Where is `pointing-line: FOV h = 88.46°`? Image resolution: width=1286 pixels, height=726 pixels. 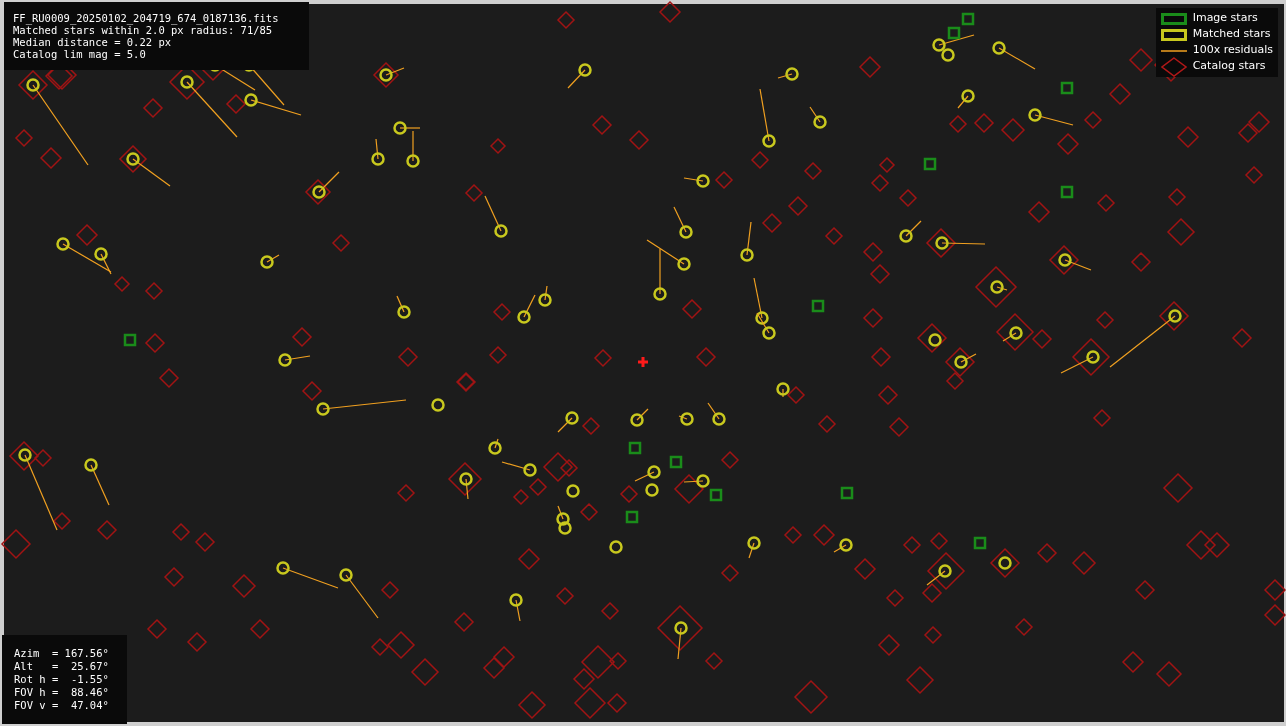
pointing-line: FOV h = 88.46° is located at coordinates (62, 692).